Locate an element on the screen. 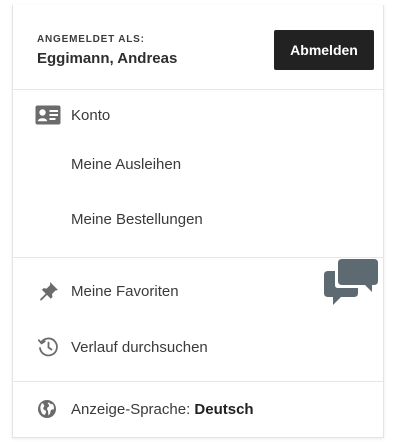  language-label: Anzeige-Sprache: is located at coordinates (133, 409).